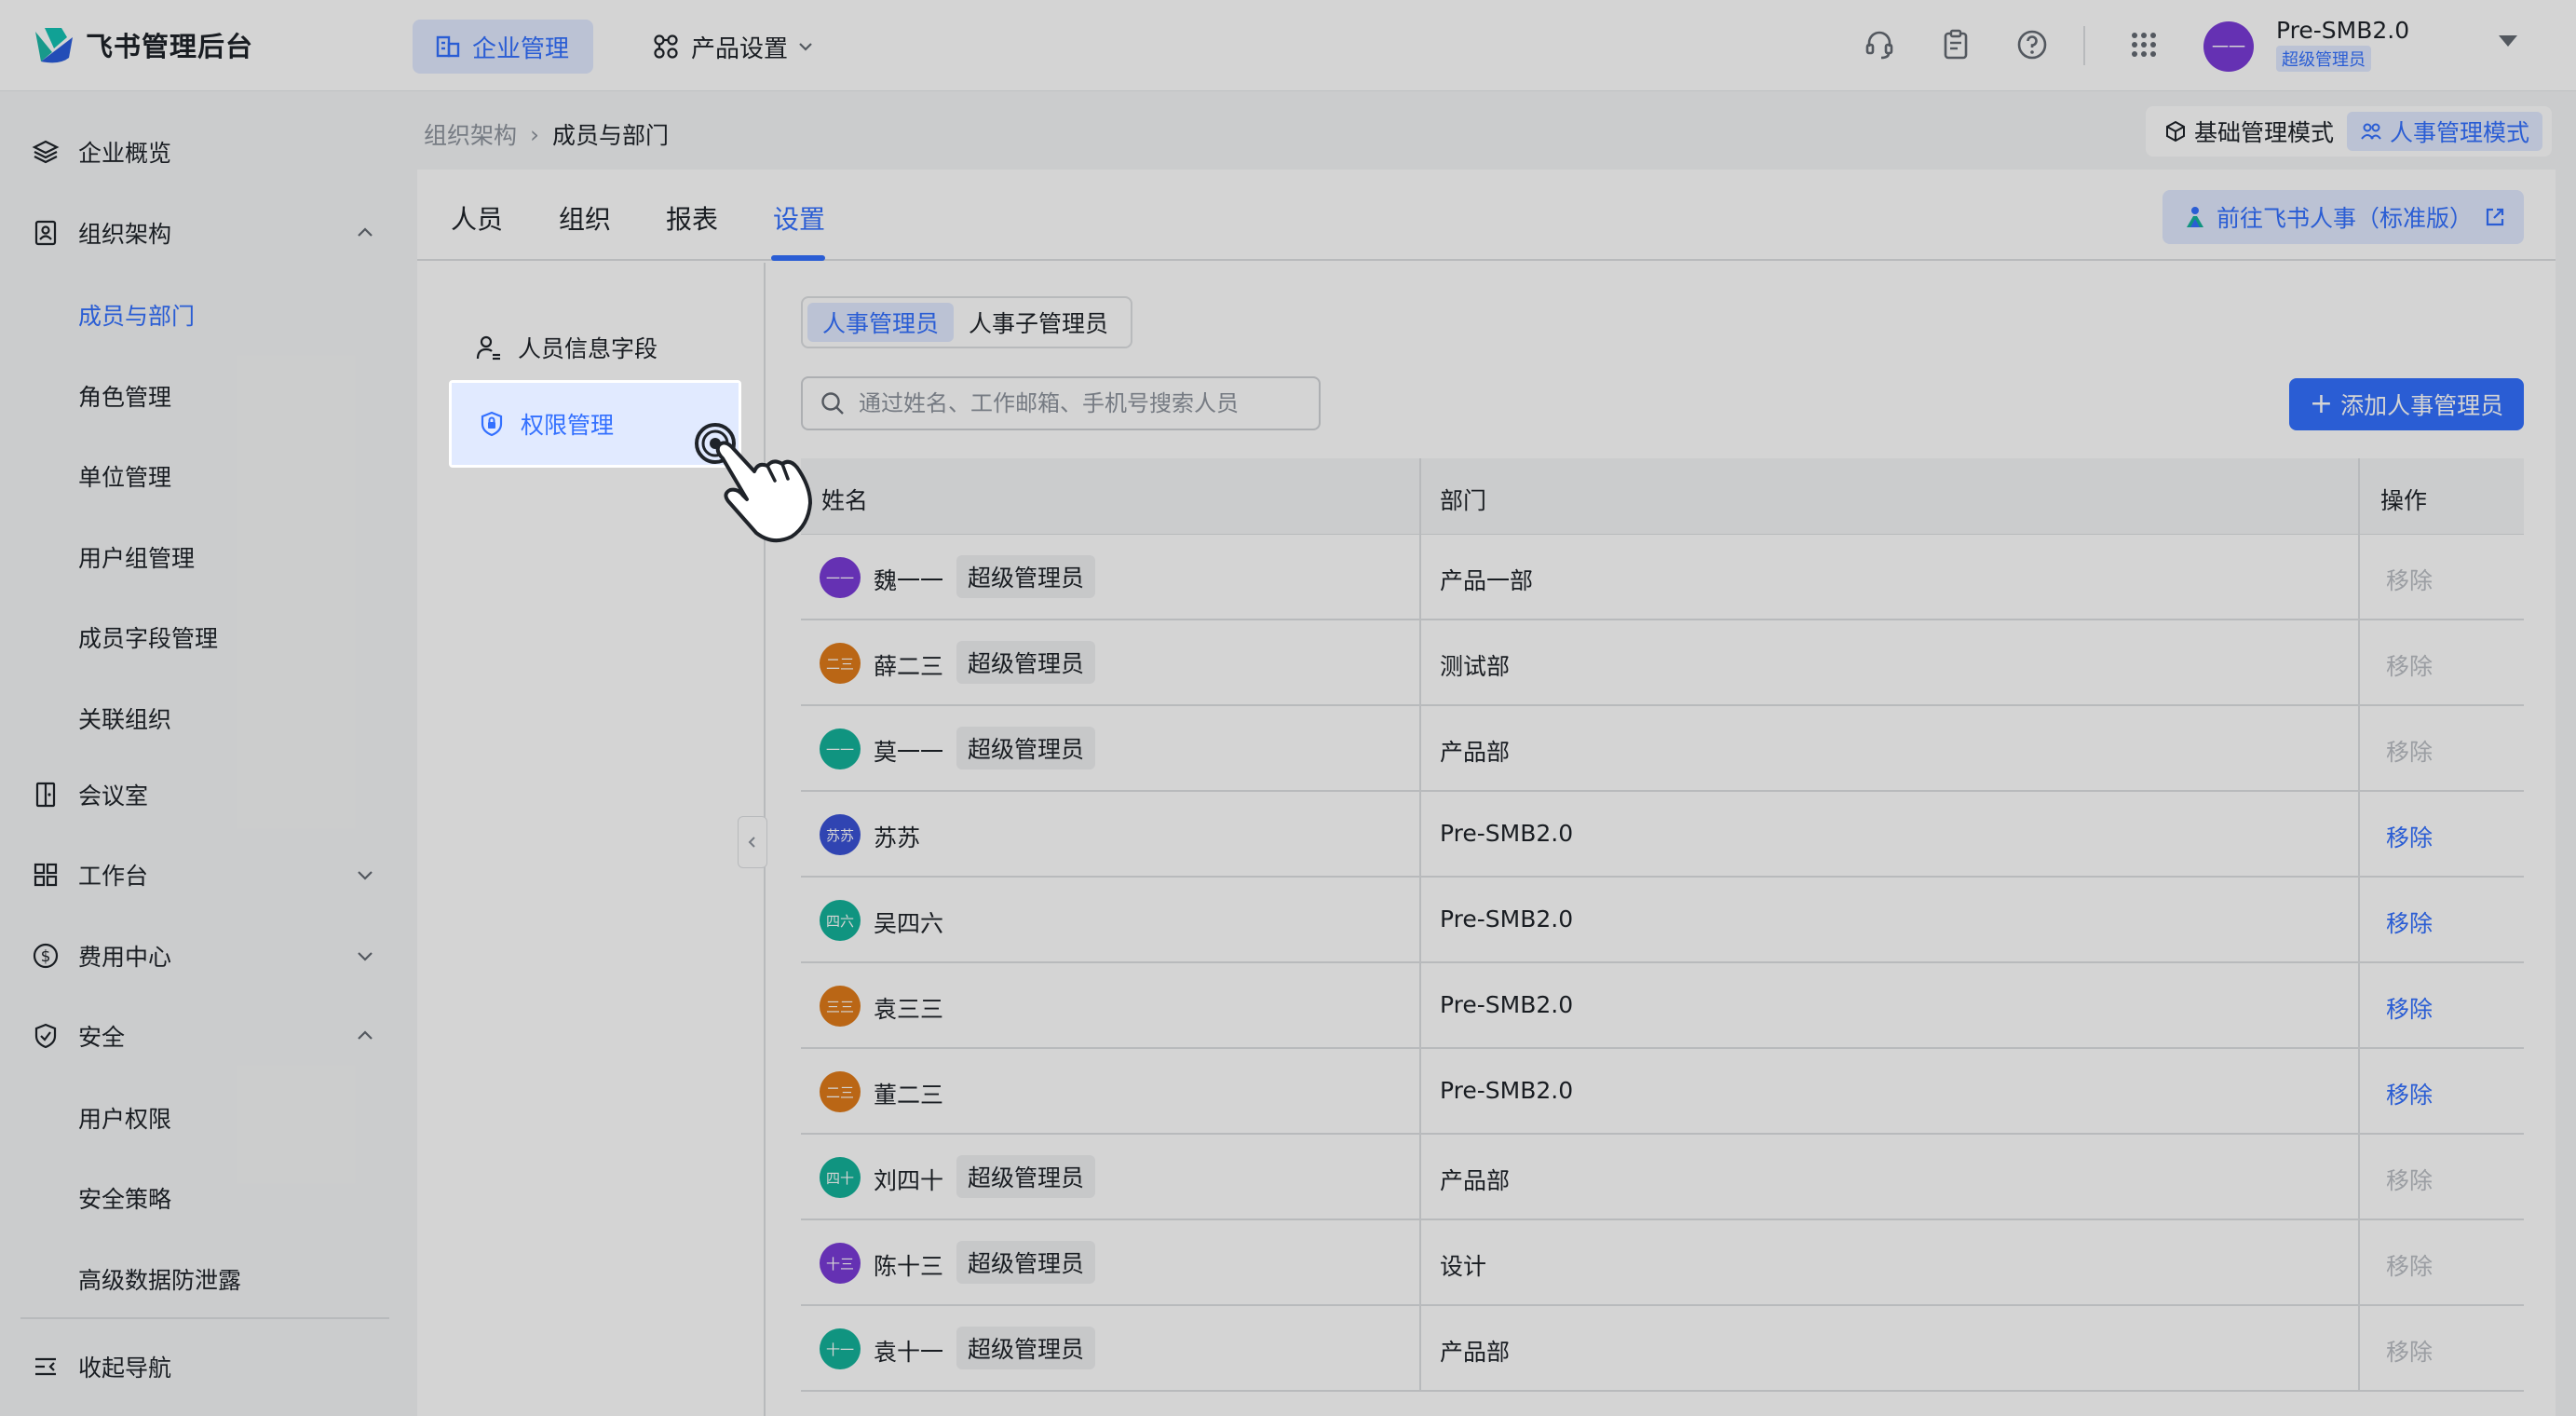 Image resolution: width=2576 pixels, height=1416 pixels. What do you see at coordinates (207, 1036) in the screenshot?
I see `sidebar-item-security: 安全` at bounding box center [207, 1036].